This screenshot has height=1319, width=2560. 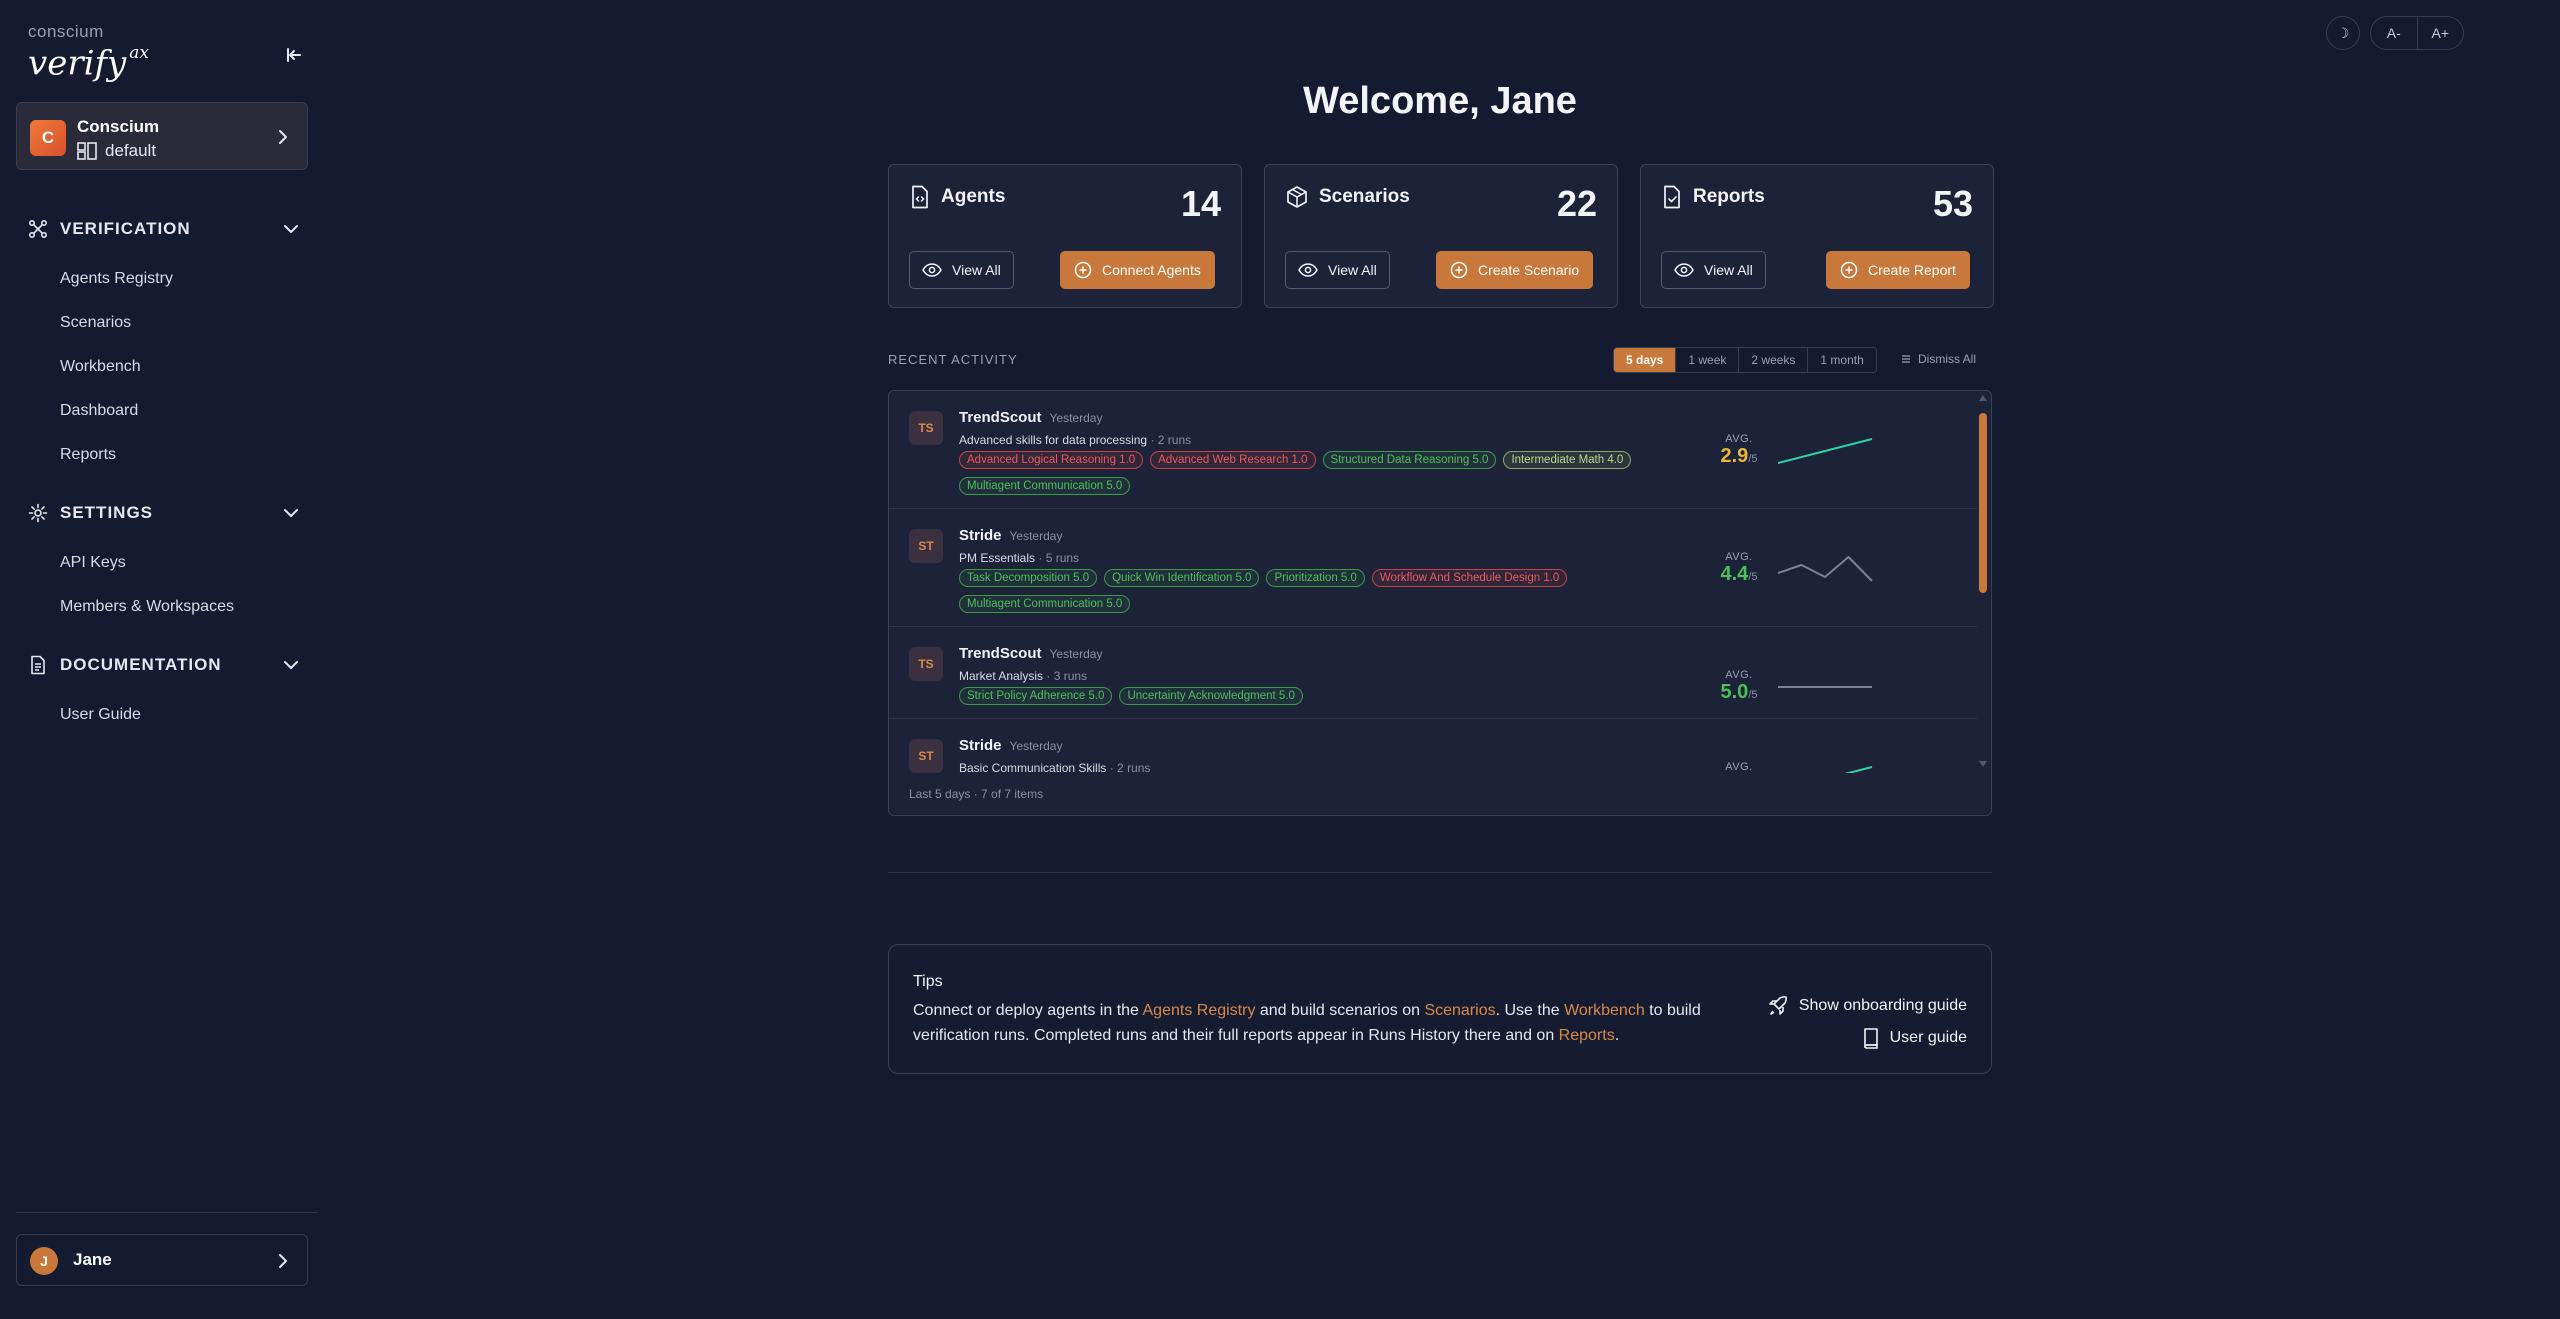 What do you see at coordinates (1914, 1038) in the screenshot?
I see `user-guide-button: User guide` at bounding box center [1914, 1038].